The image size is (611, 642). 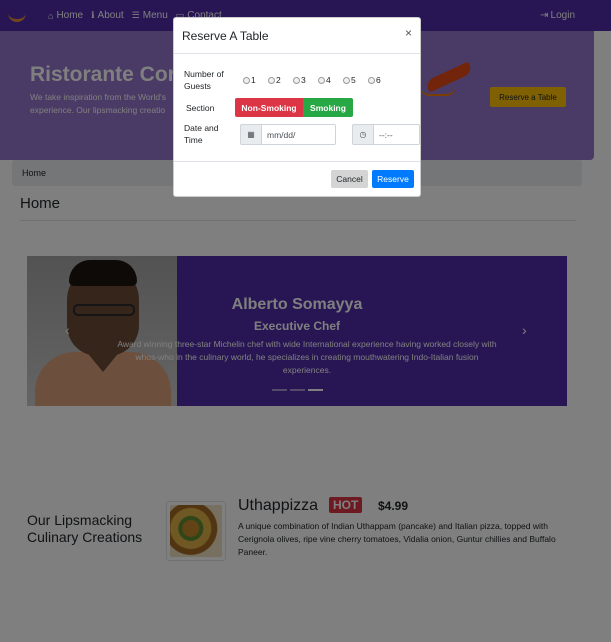 I want to click on guest-radio-2: 2, so click(x=274, y=80).